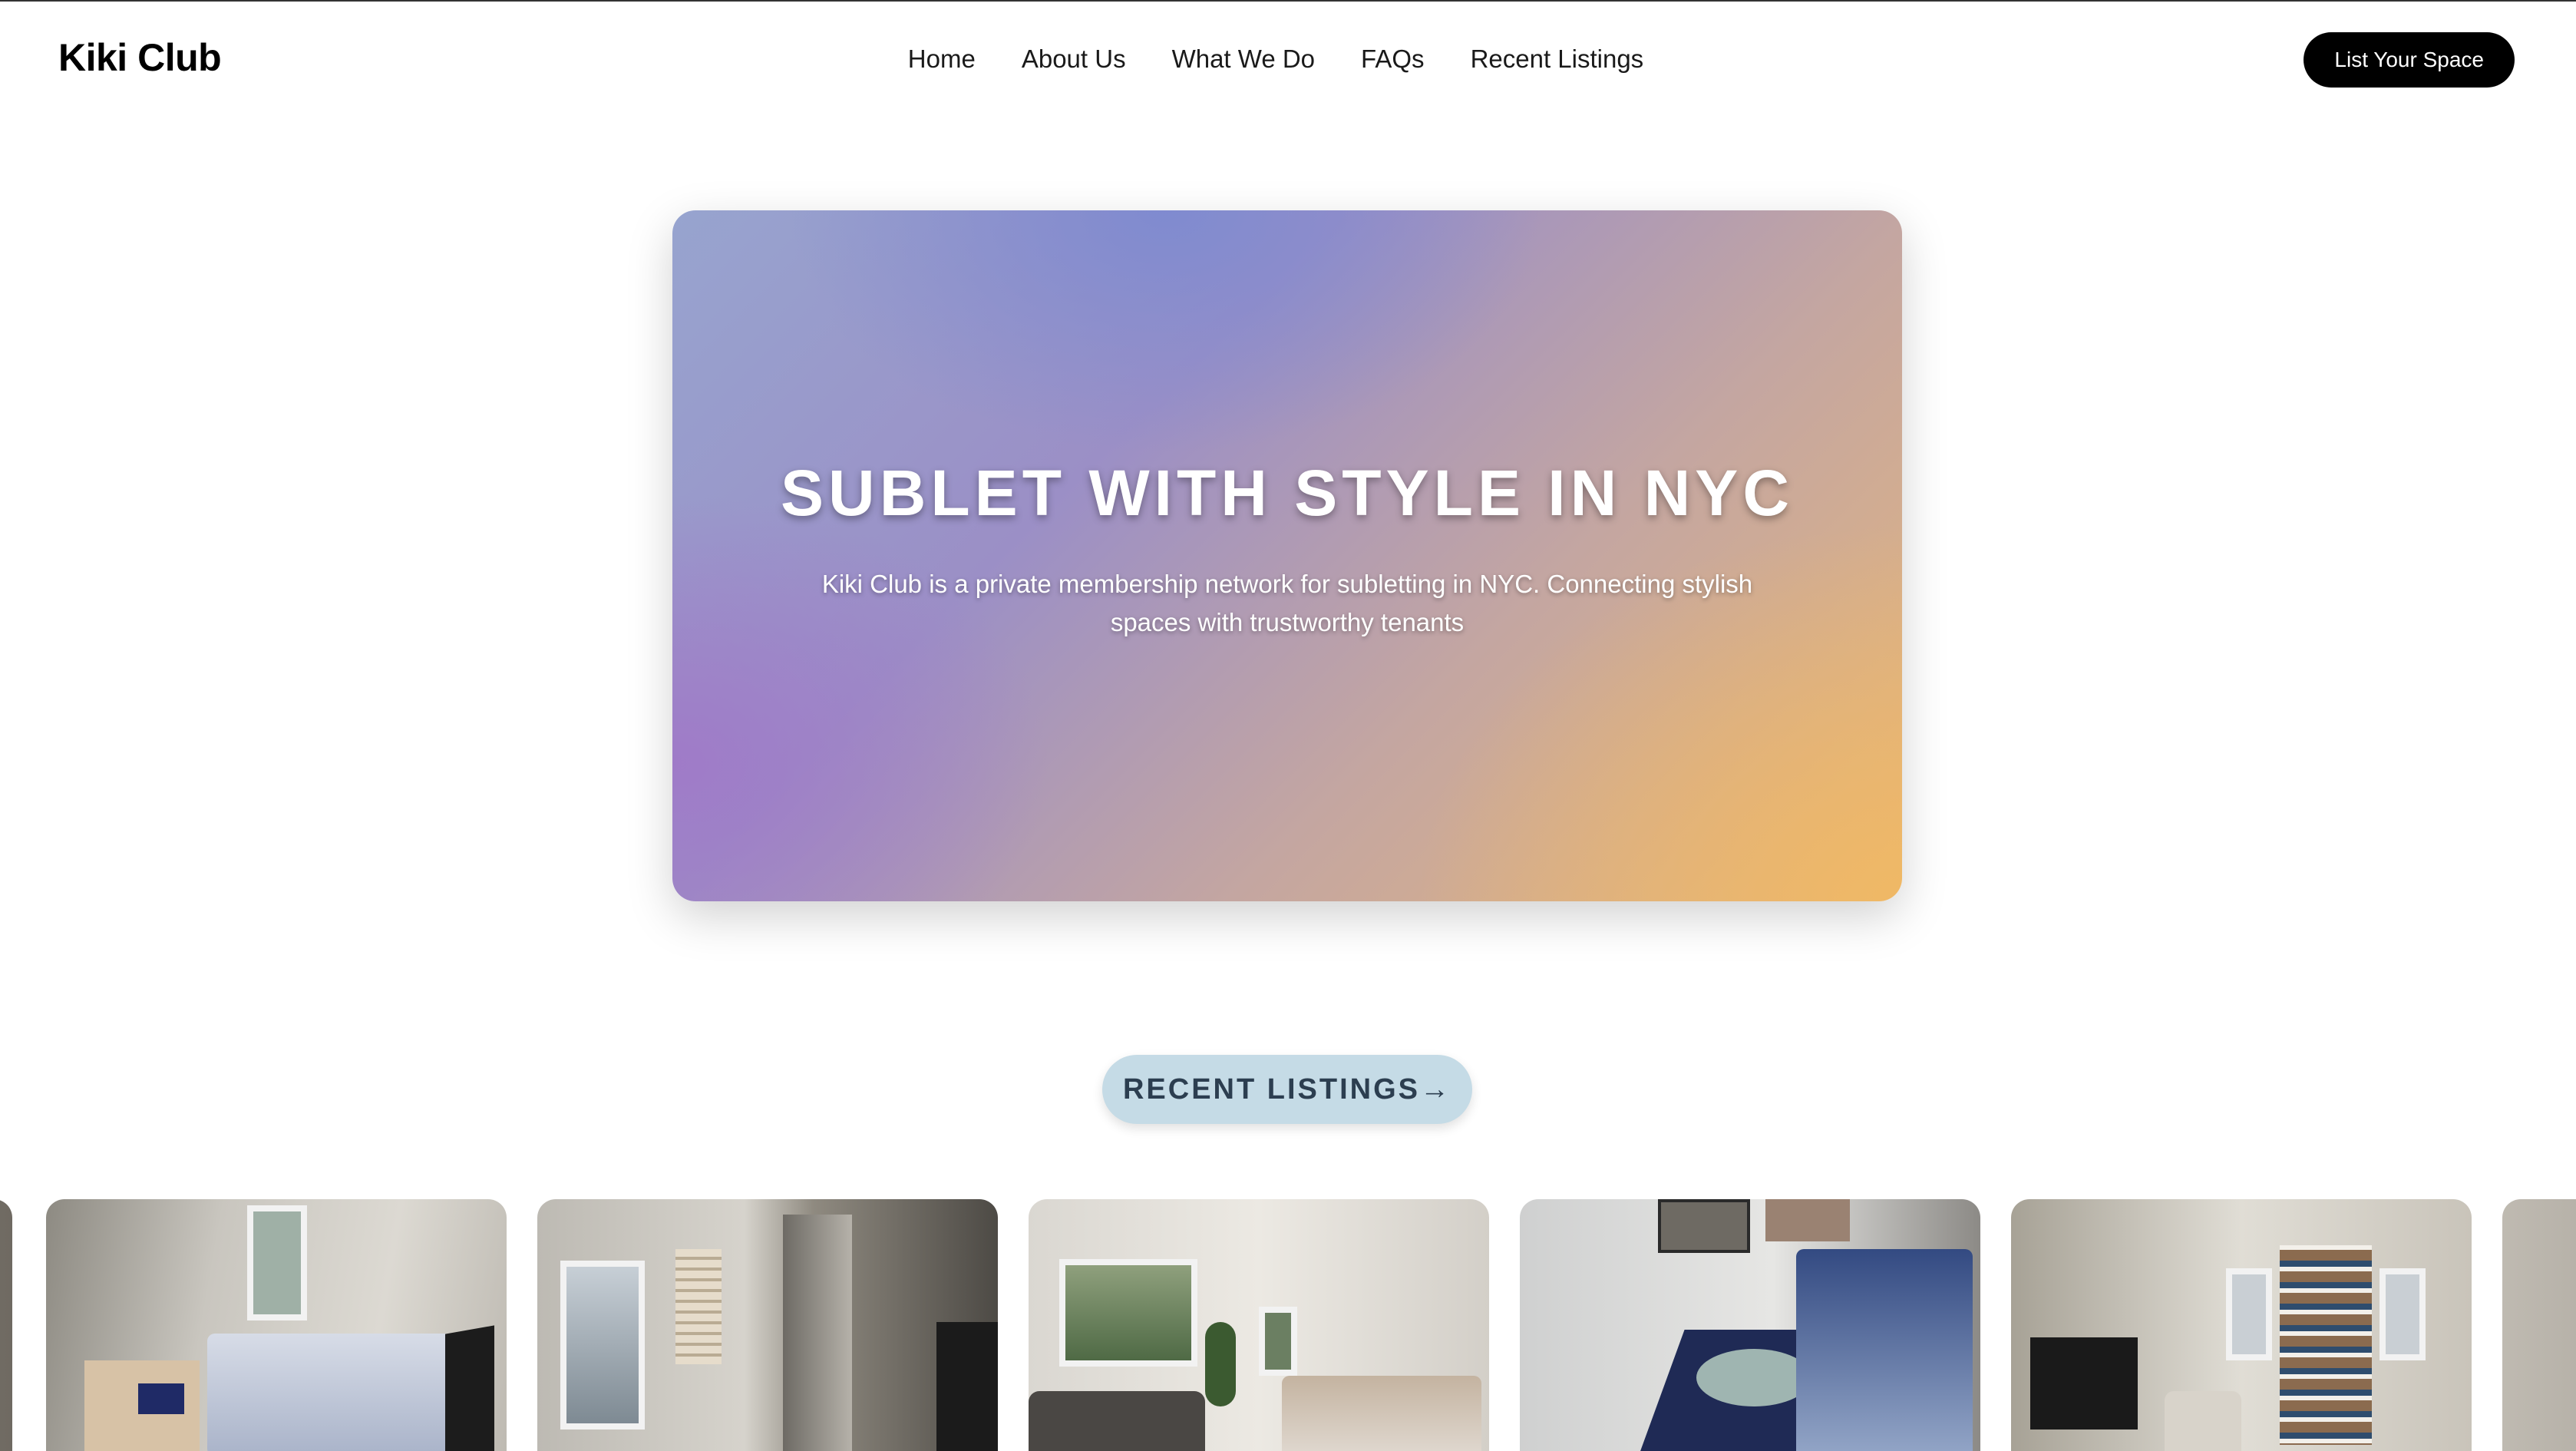 The height and width of the screenshot is (1451, 2576). I want to click on dresser, so click(967, 1386).